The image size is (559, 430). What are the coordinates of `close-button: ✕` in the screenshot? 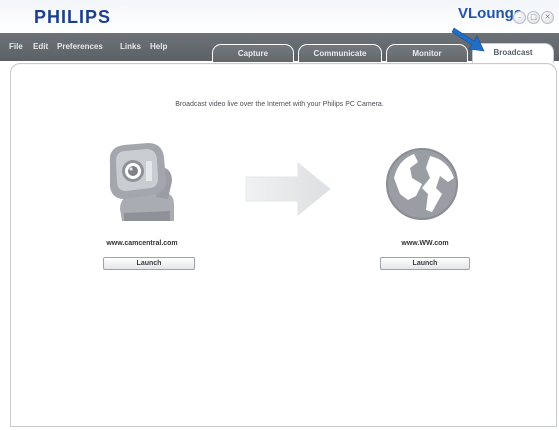 It's located at (547, 17).